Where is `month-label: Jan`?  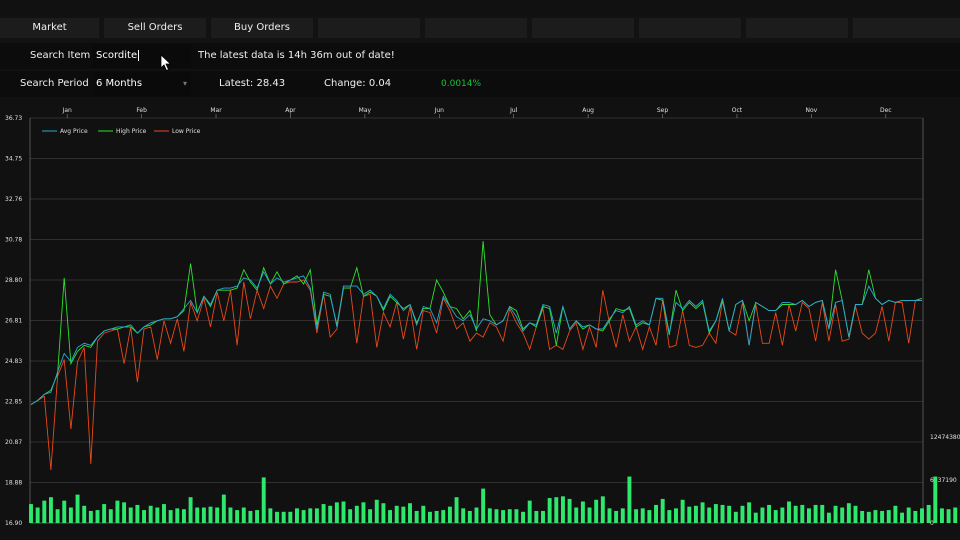 month-label: Jan is located at coordinates (67, 110).